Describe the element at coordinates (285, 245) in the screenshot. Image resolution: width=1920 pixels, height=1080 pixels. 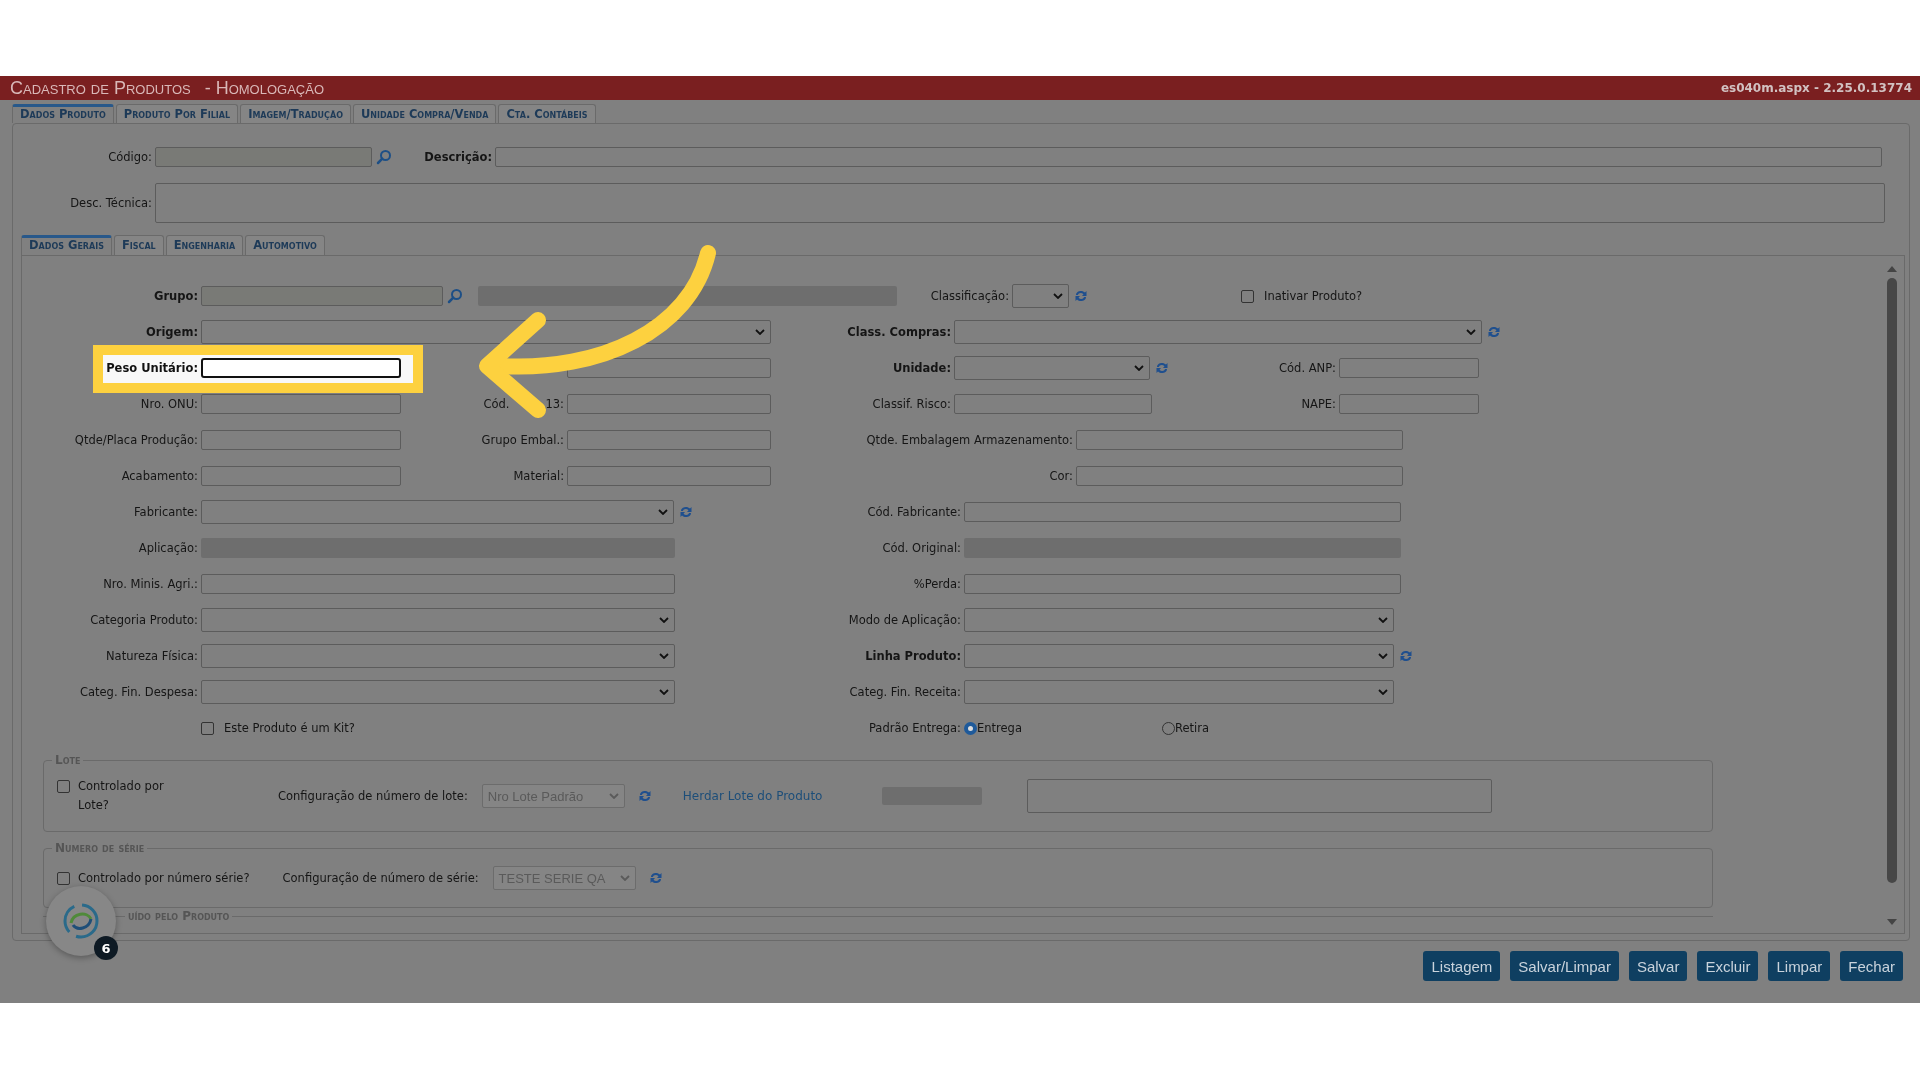
I see `tab: Automotivo` at that location.